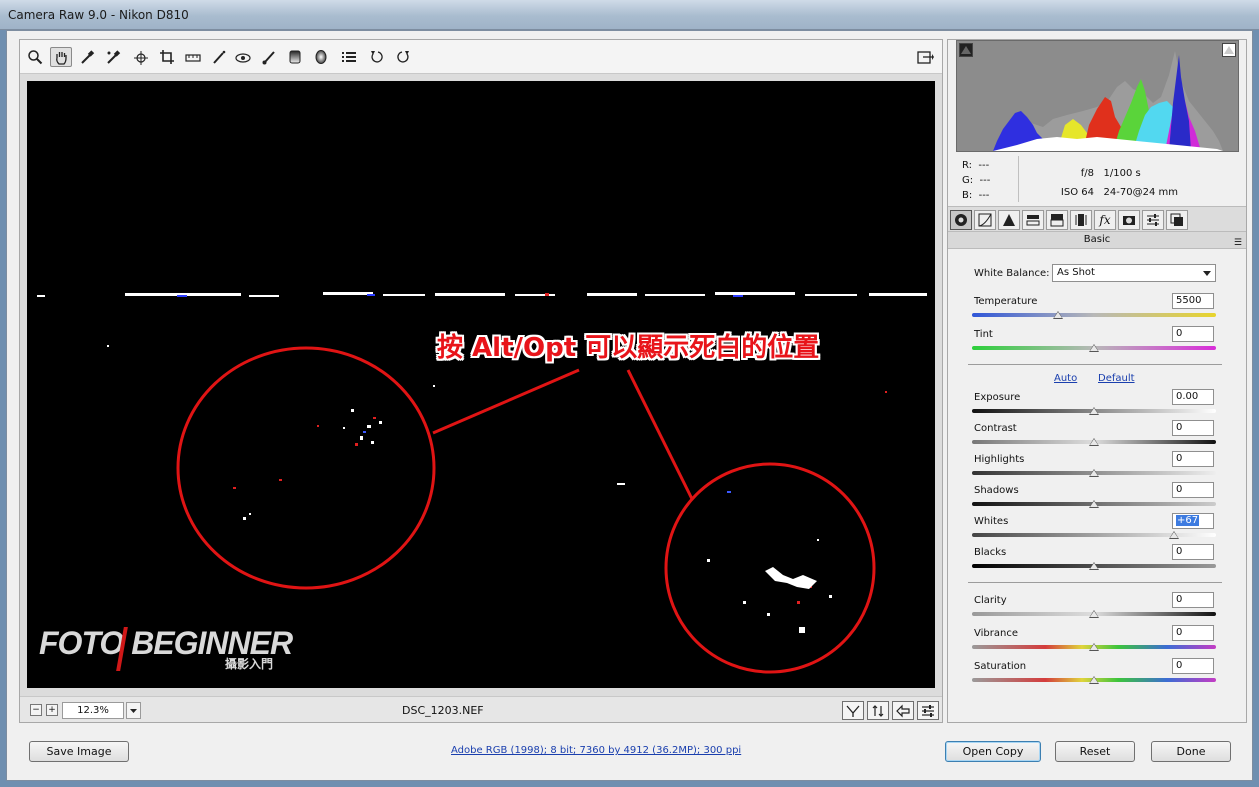 This screenshot has width=1259, height=787. Describe the element at coordinates (1134, 273) in the screenshot. I see `white-balance-select: As Shot` at that location.